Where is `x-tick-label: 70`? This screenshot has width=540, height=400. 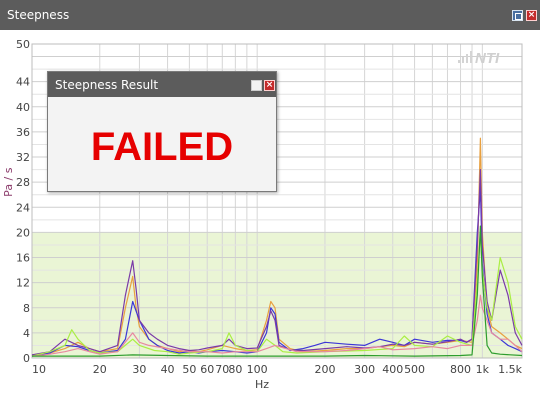
x-tick-label: 70 is located at coordinates (222, 369).